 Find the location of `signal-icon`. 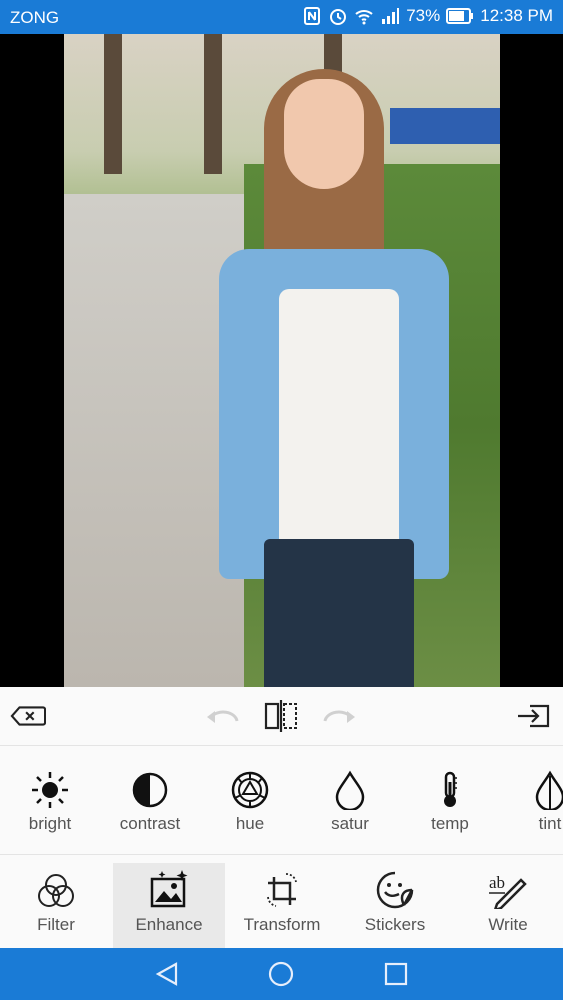

signal-icon is located at coordinates (391, 16).